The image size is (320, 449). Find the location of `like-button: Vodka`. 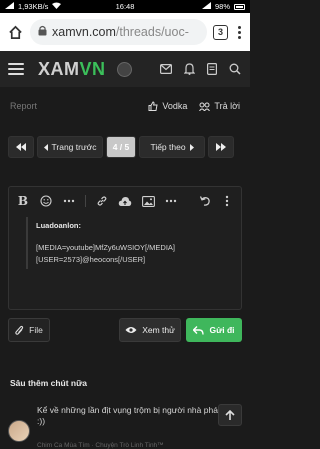

like-button: Vodka is located at coordinates (167, 106).